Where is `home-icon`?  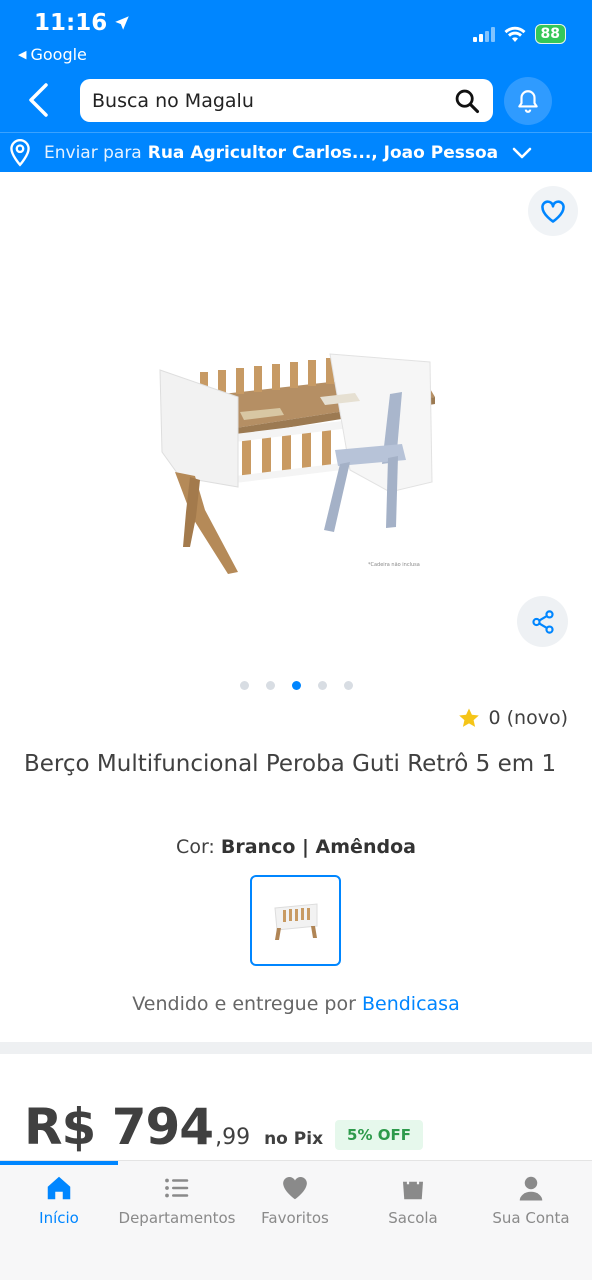 home-icon is located at coordinates (59, 1188).